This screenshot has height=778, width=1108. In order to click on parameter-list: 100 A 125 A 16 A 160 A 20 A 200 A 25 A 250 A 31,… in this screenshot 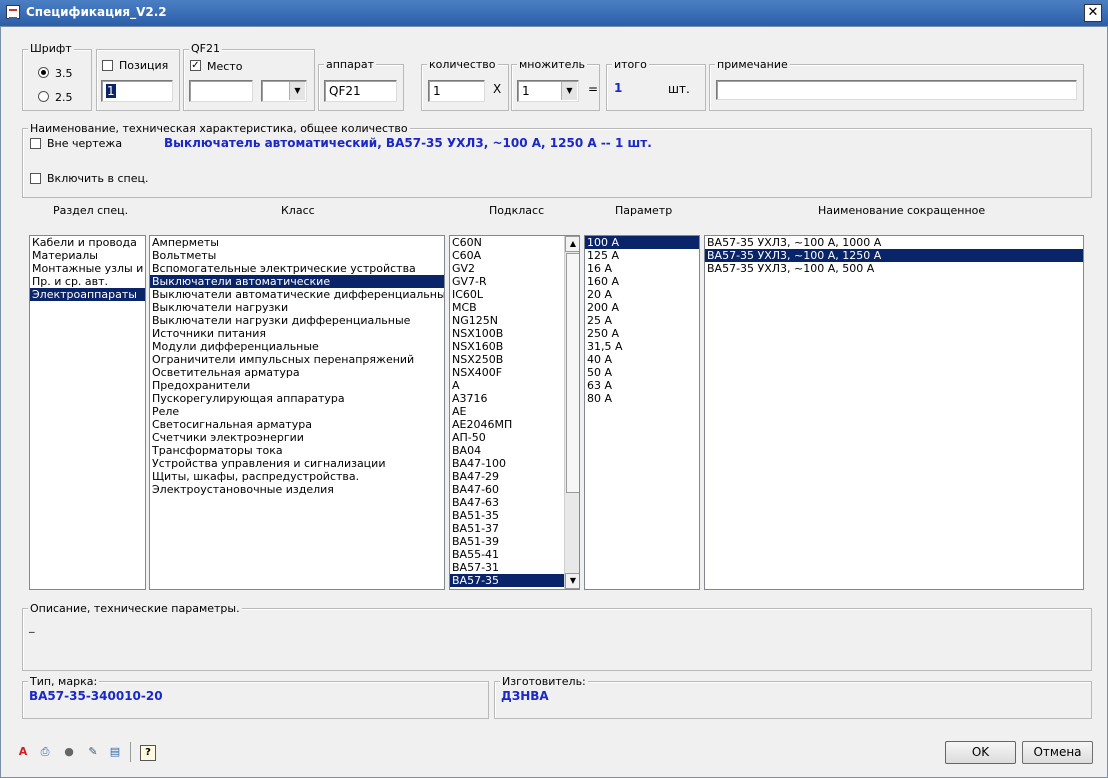, I will do `click(642, 412)`.